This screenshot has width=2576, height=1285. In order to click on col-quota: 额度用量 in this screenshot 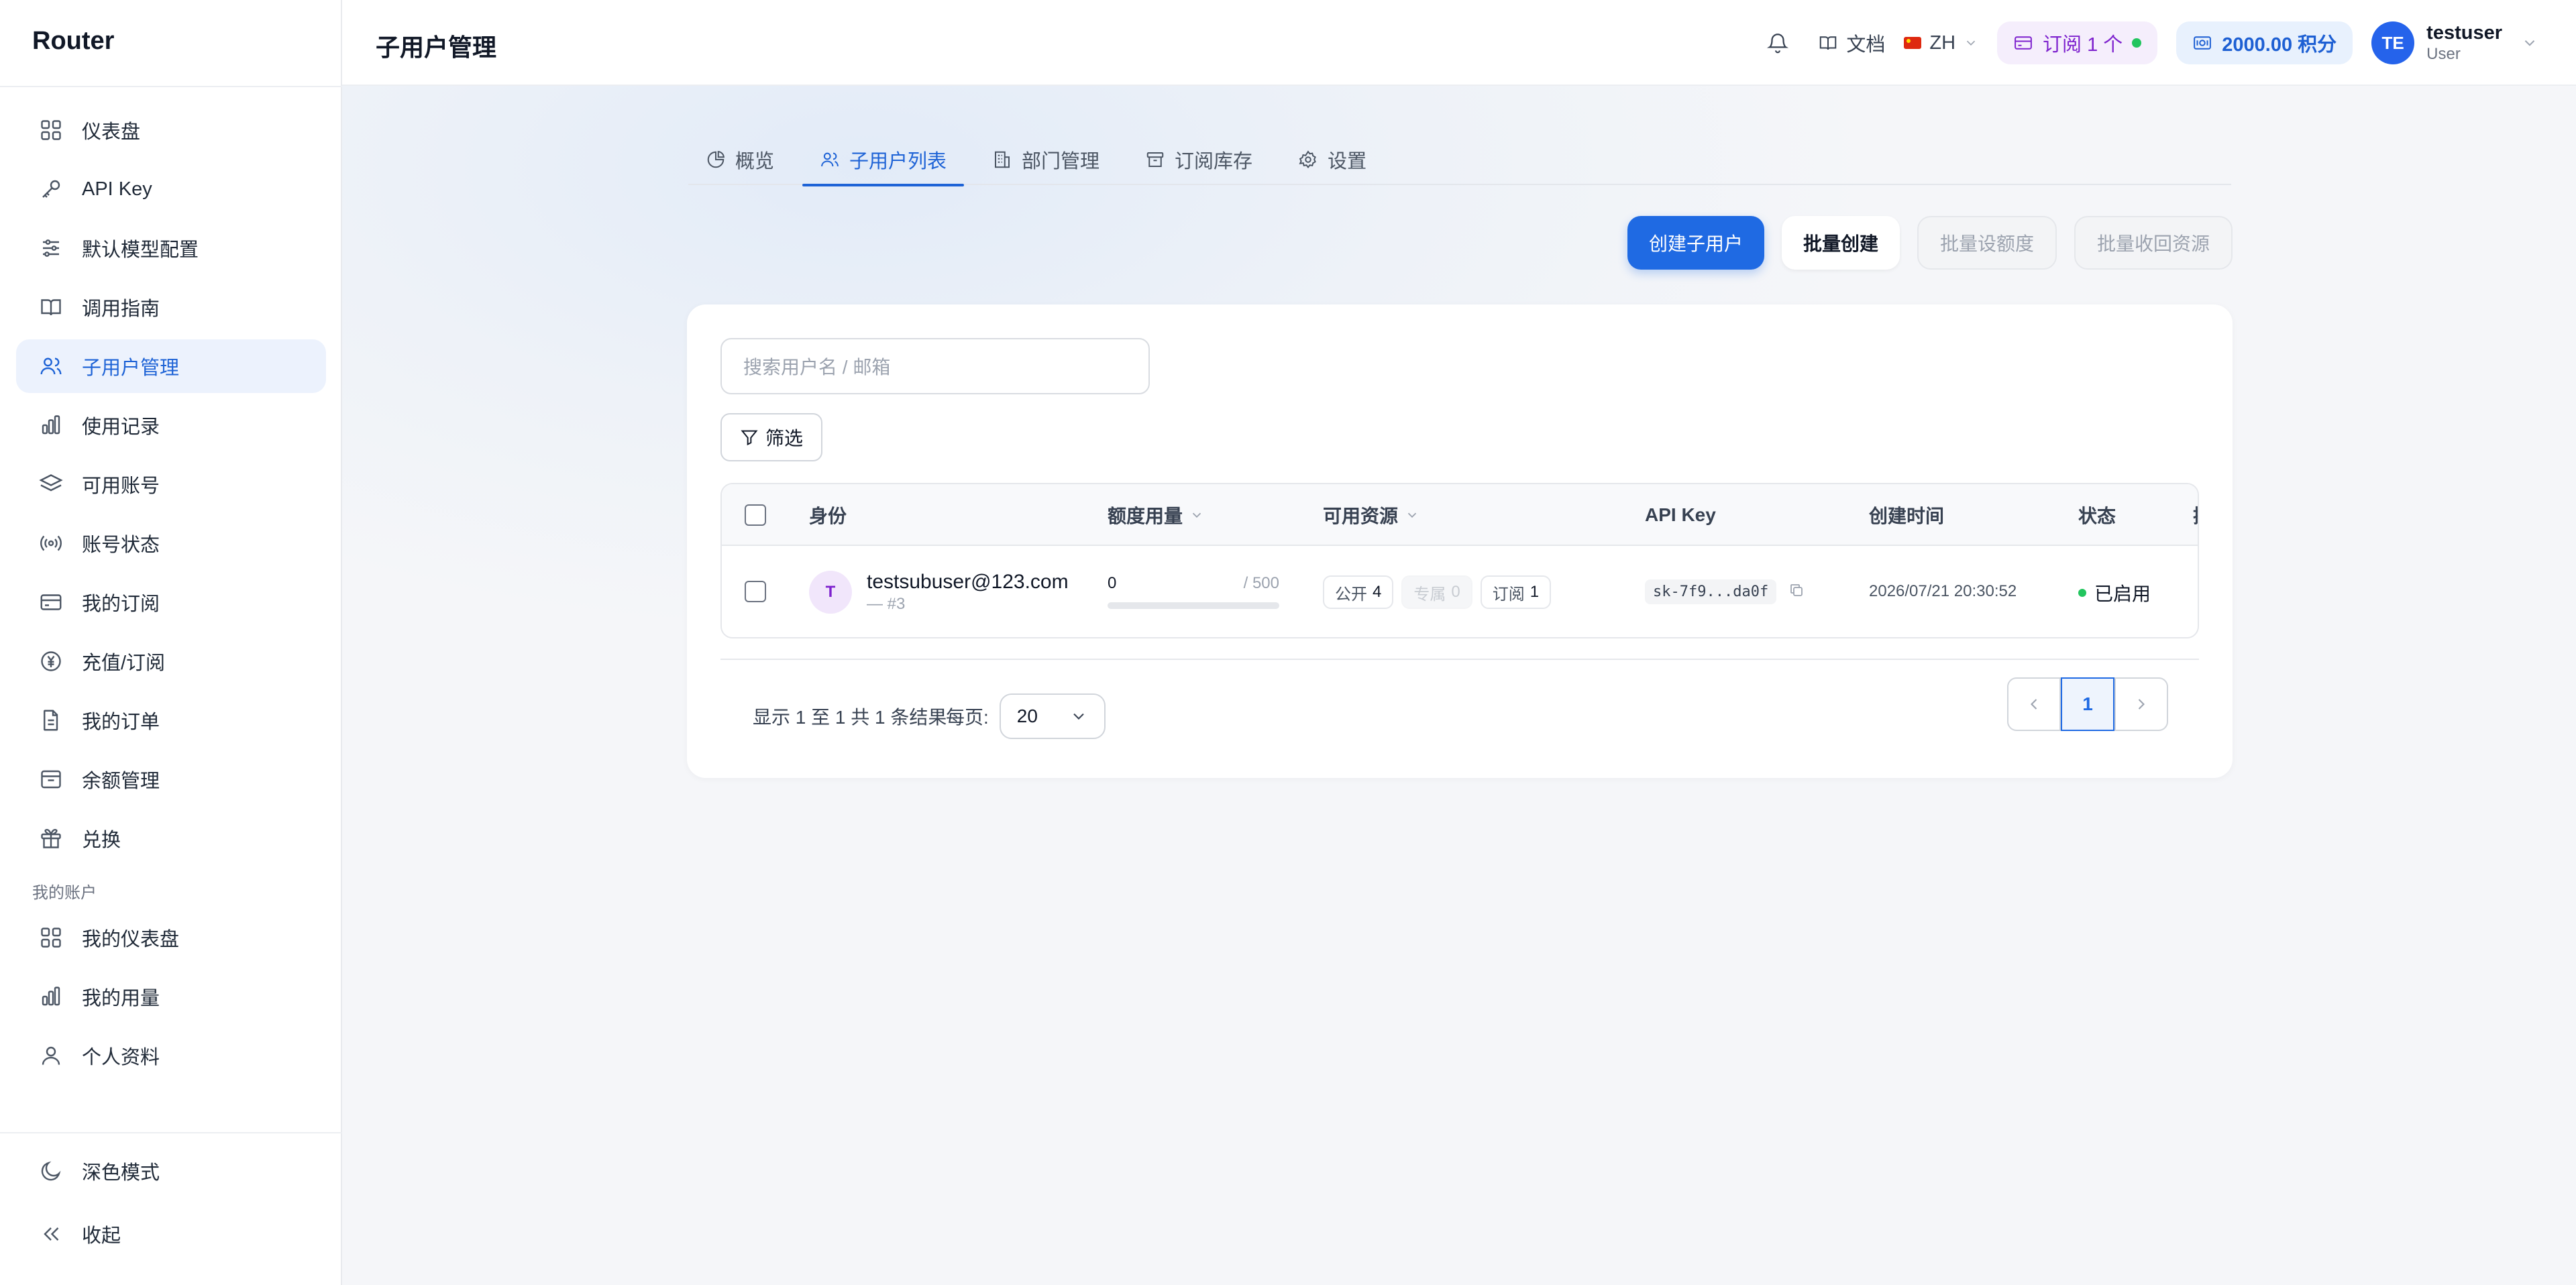, I will do `click(1156, 515)`.